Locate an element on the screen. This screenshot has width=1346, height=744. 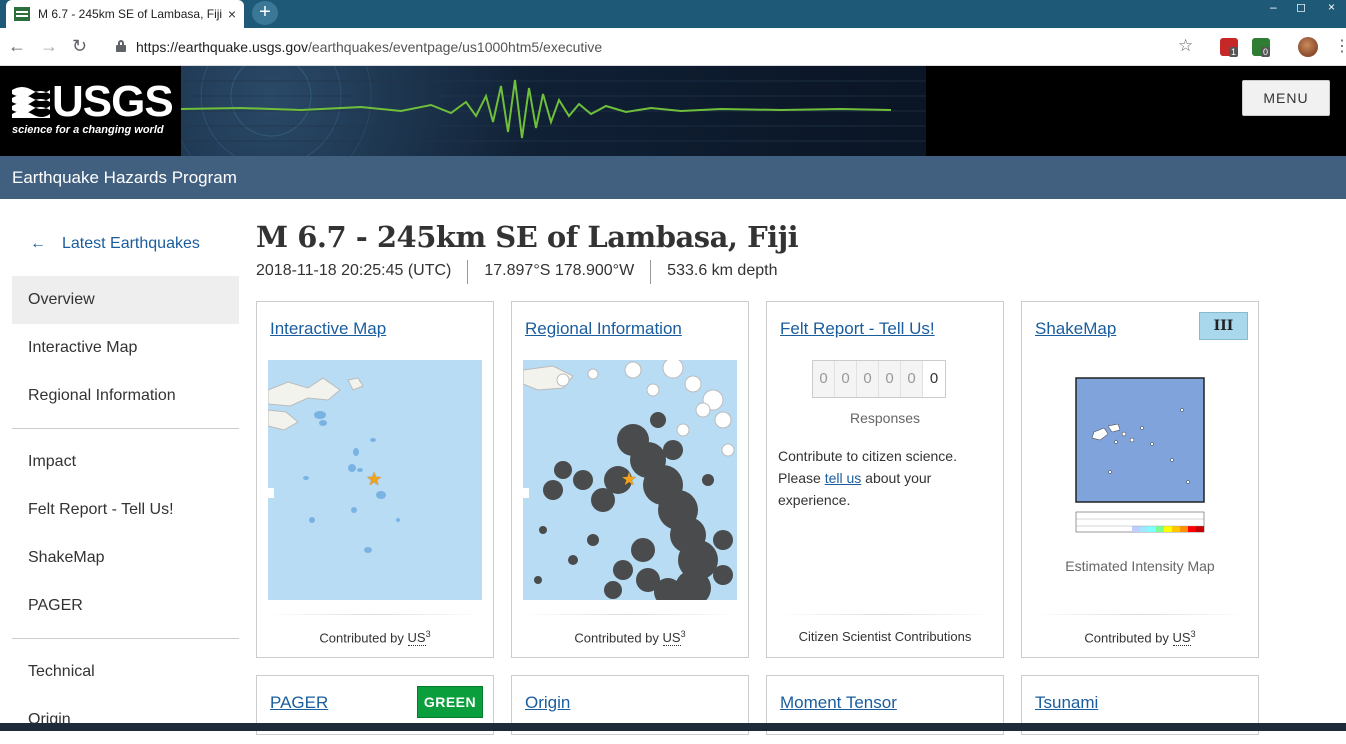
event-time: 2018-11-18 20:25:45 (UTC) is located at coordinates (354, 270).